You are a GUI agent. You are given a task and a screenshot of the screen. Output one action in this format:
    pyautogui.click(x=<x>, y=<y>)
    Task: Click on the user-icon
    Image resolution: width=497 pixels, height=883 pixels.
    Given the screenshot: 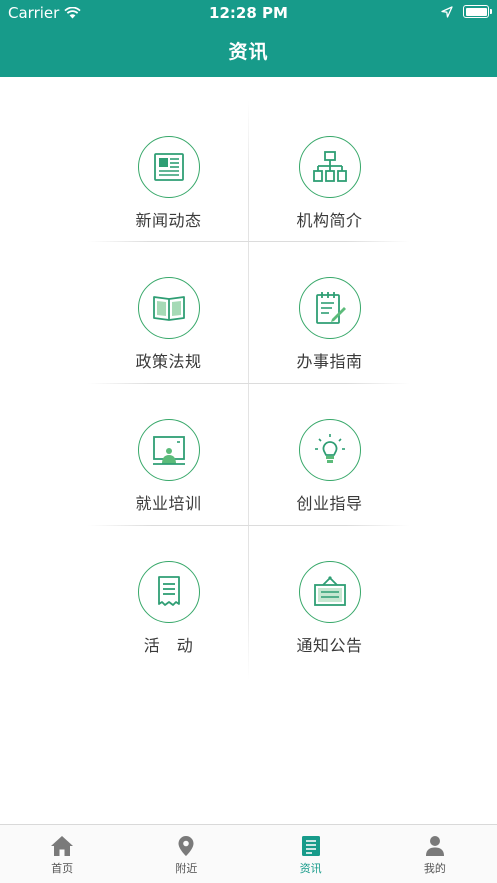 What is the action you would take?
    pyautogui.click(x=434, y=846)
    